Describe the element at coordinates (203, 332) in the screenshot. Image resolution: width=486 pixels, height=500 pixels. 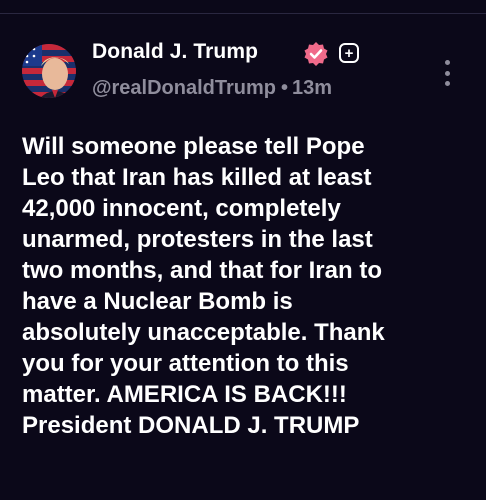
I see `post-text-line: absolutely unacceptable. Thank` at that location.